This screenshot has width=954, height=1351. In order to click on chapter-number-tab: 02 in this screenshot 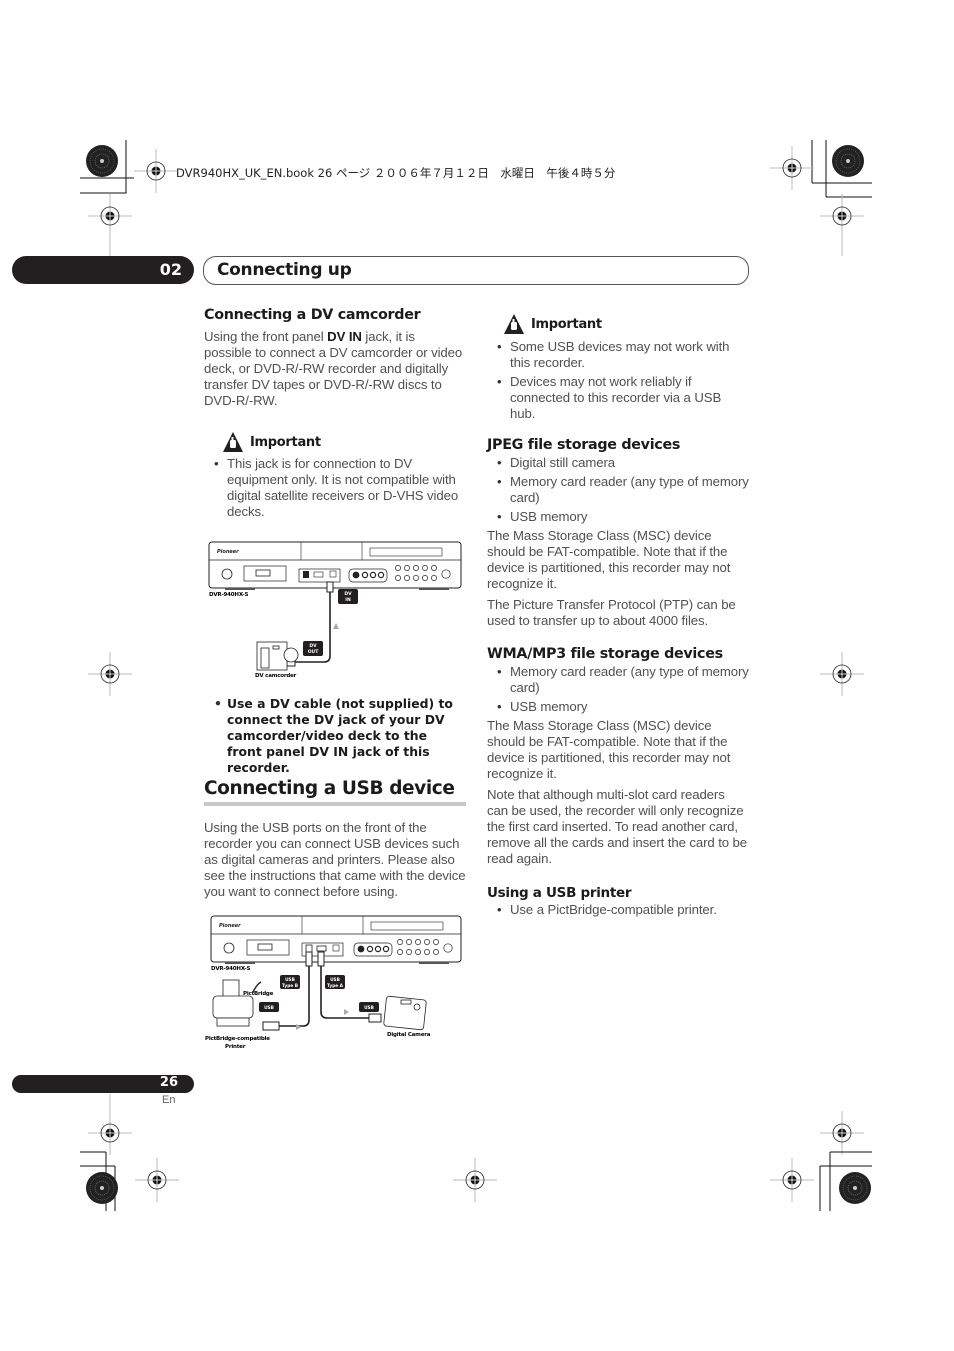, I will do `click(103, 270)`.